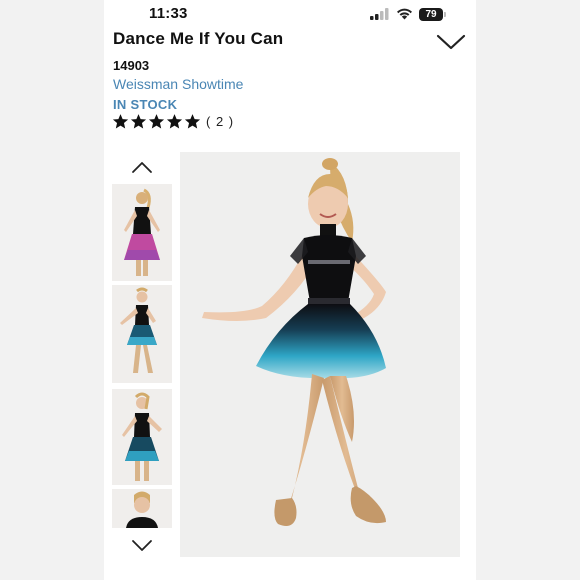 The width and height of the screenshot is (580, 580). What do you see at coordinates (178, 84) in the screenshot?
I see `brand-link: Weissman Showtime` at bounding box center [178, 84].